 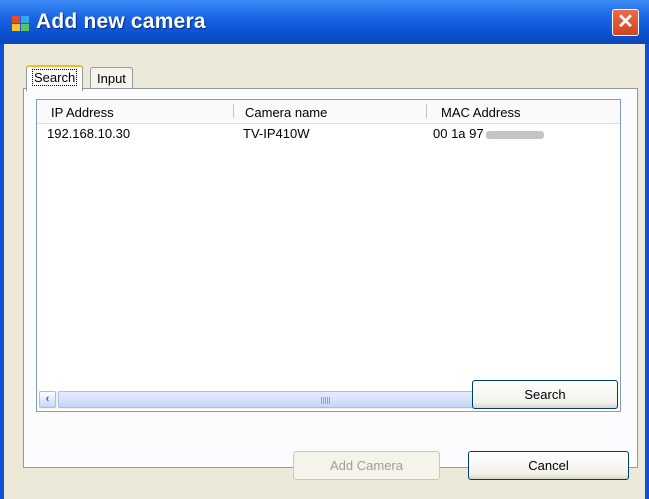 I want to click on search-button: Search, so click(x=545, y=394).